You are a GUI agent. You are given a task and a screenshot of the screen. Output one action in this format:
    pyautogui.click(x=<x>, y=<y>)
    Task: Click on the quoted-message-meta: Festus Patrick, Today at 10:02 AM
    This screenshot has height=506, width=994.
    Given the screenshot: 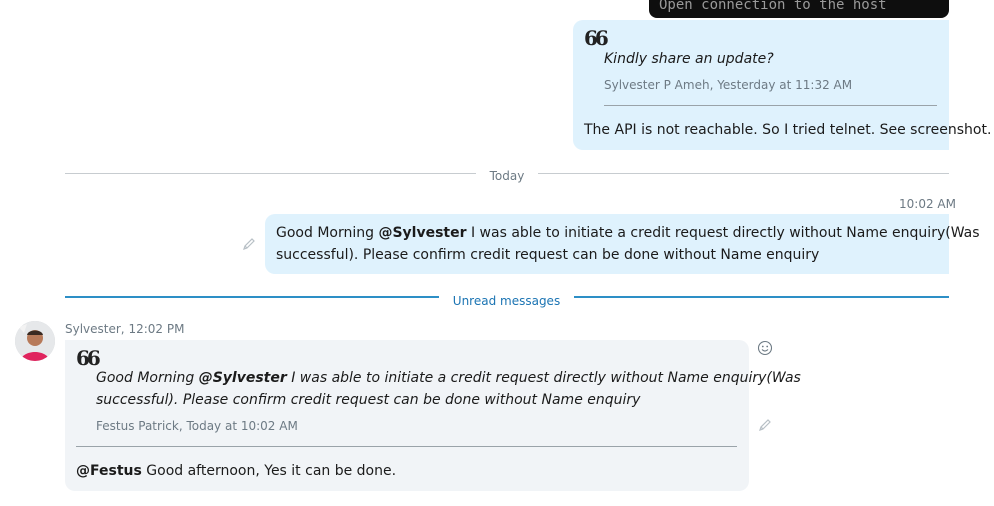 What is the action you would take?
    pyautogui.click(x=197, y=426)
    